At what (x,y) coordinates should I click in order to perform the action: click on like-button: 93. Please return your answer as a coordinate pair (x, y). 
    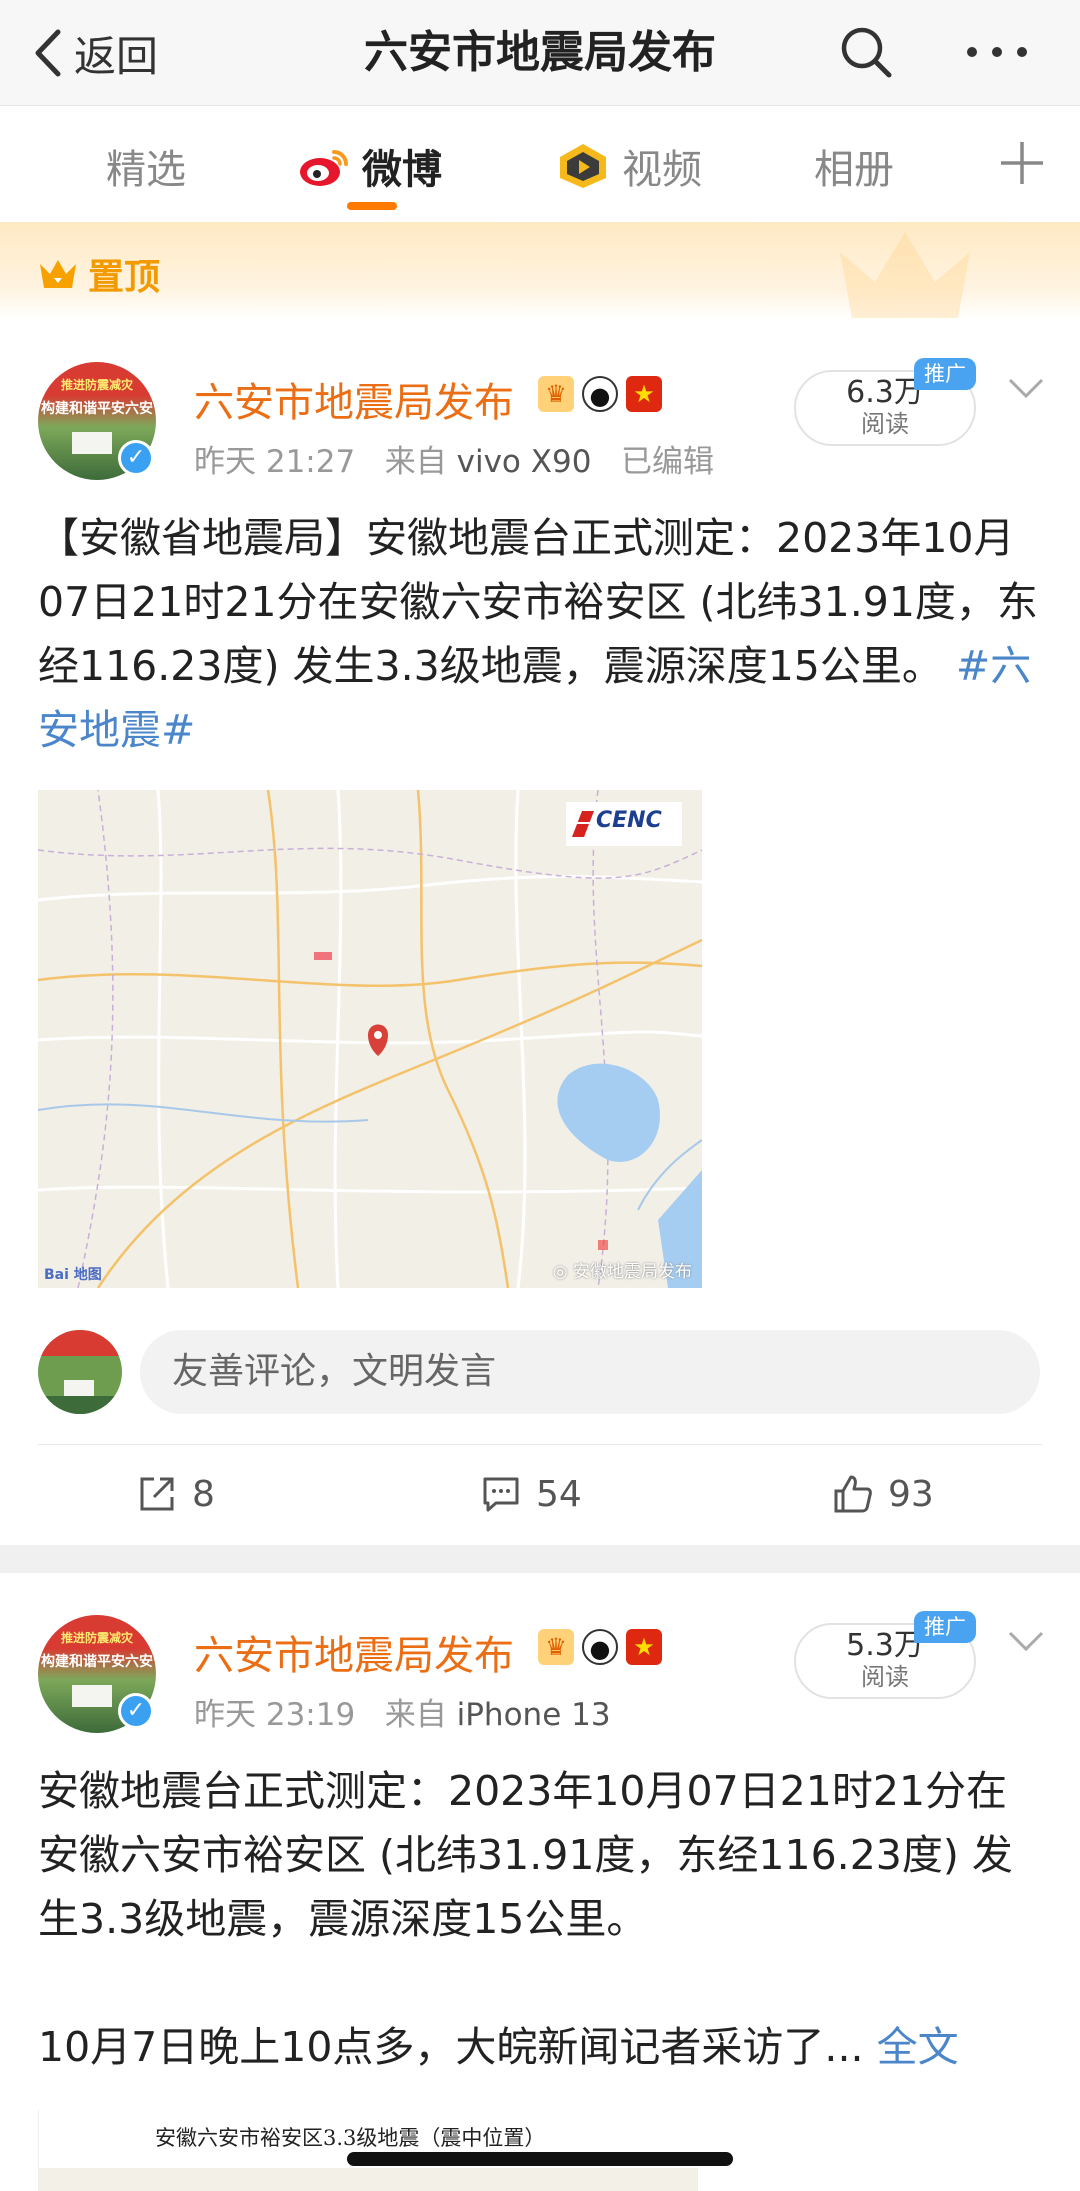
    Looking at the image, I should click on (883, 1494).